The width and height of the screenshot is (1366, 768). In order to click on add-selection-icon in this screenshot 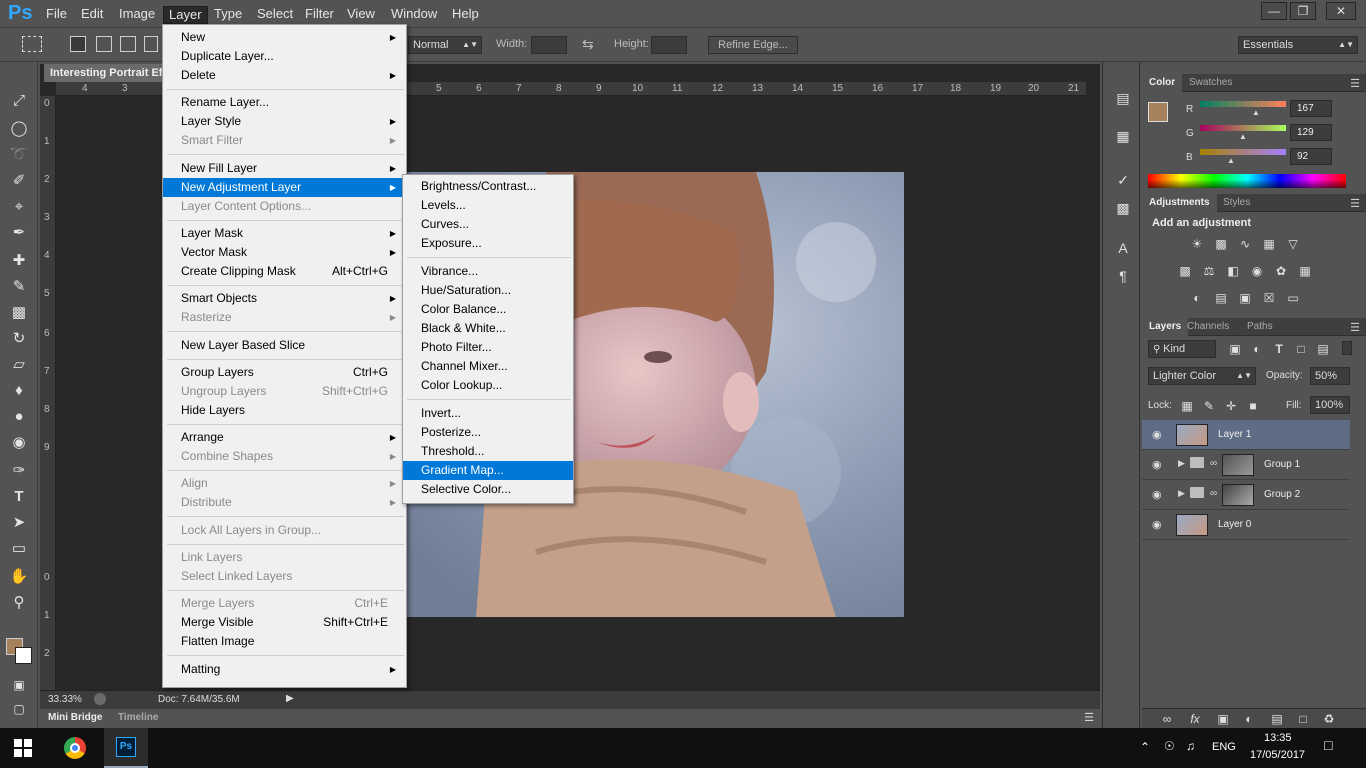, I will do `click(104, 44)`.